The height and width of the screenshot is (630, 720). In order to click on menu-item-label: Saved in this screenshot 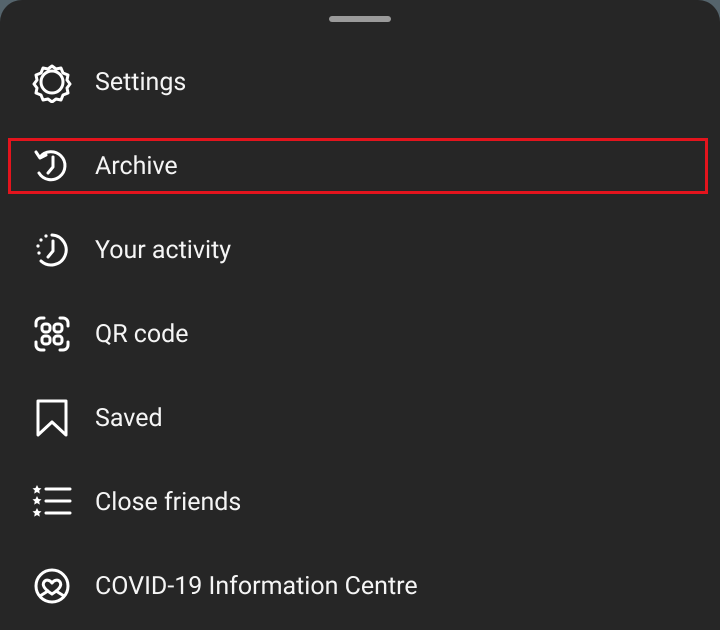, I will do `click(129, 418)`.